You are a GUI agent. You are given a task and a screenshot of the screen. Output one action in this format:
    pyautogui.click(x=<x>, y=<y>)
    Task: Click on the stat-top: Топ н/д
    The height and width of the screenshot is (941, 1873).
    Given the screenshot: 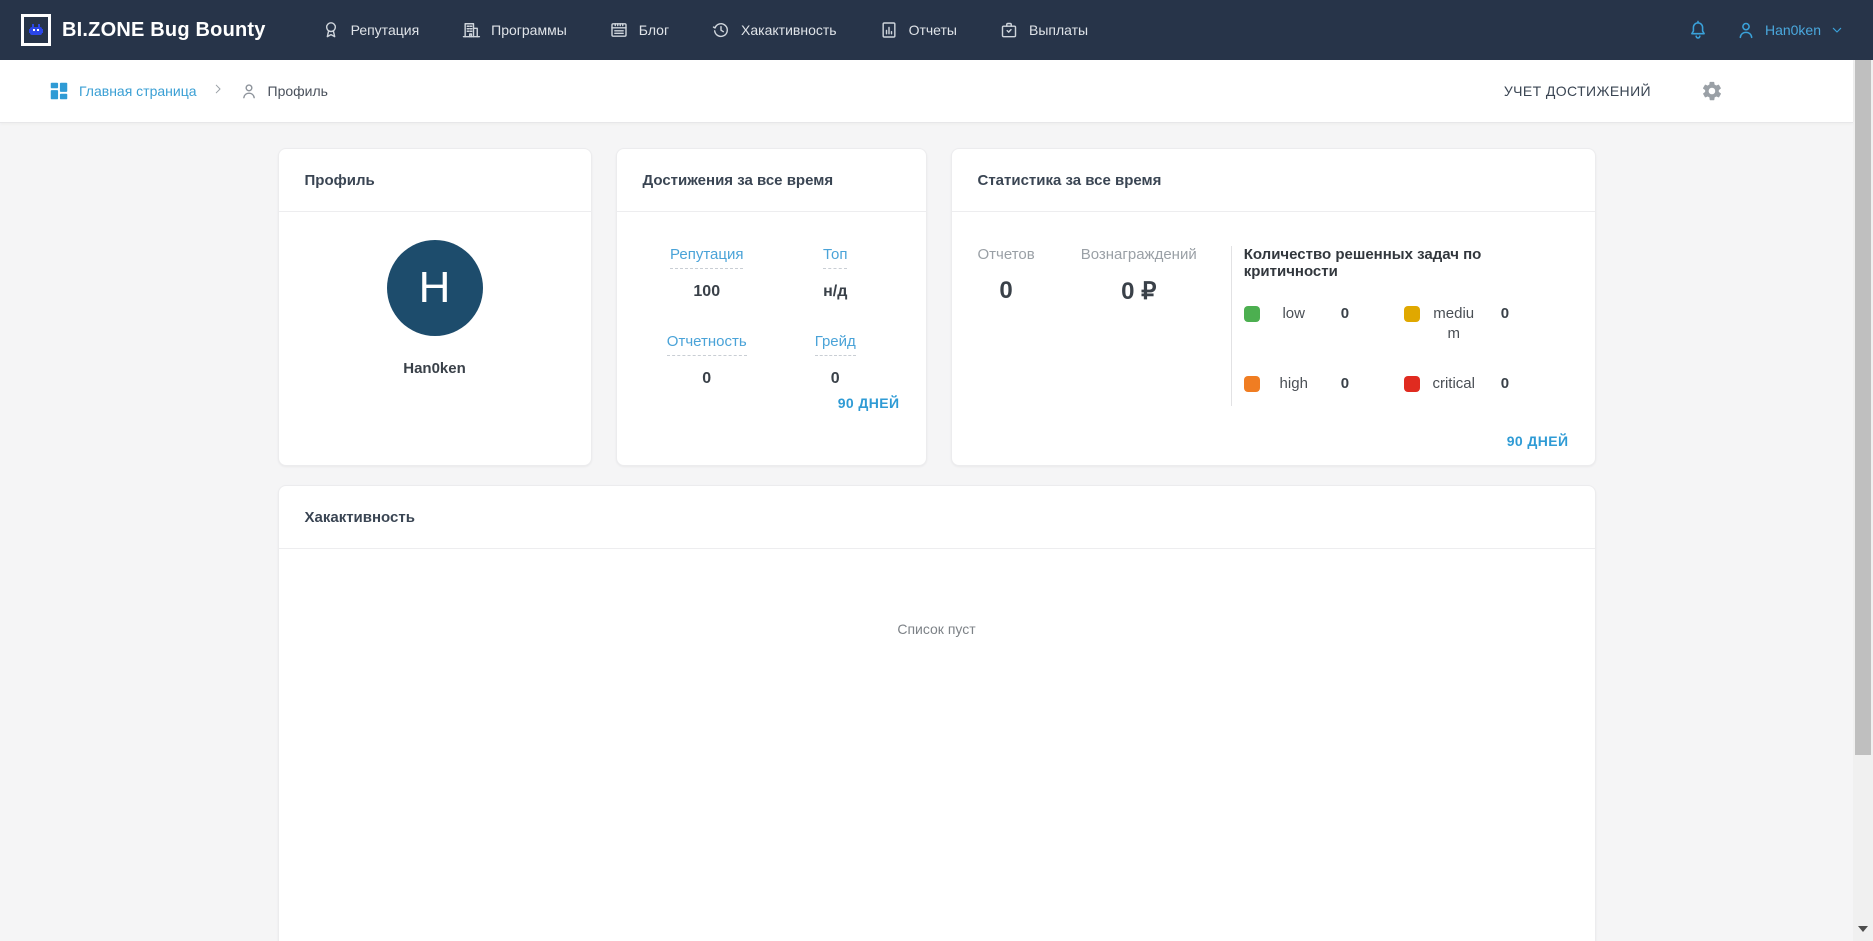 What is the action you would take?
    pyautogui.click(x=835, y=273)
    